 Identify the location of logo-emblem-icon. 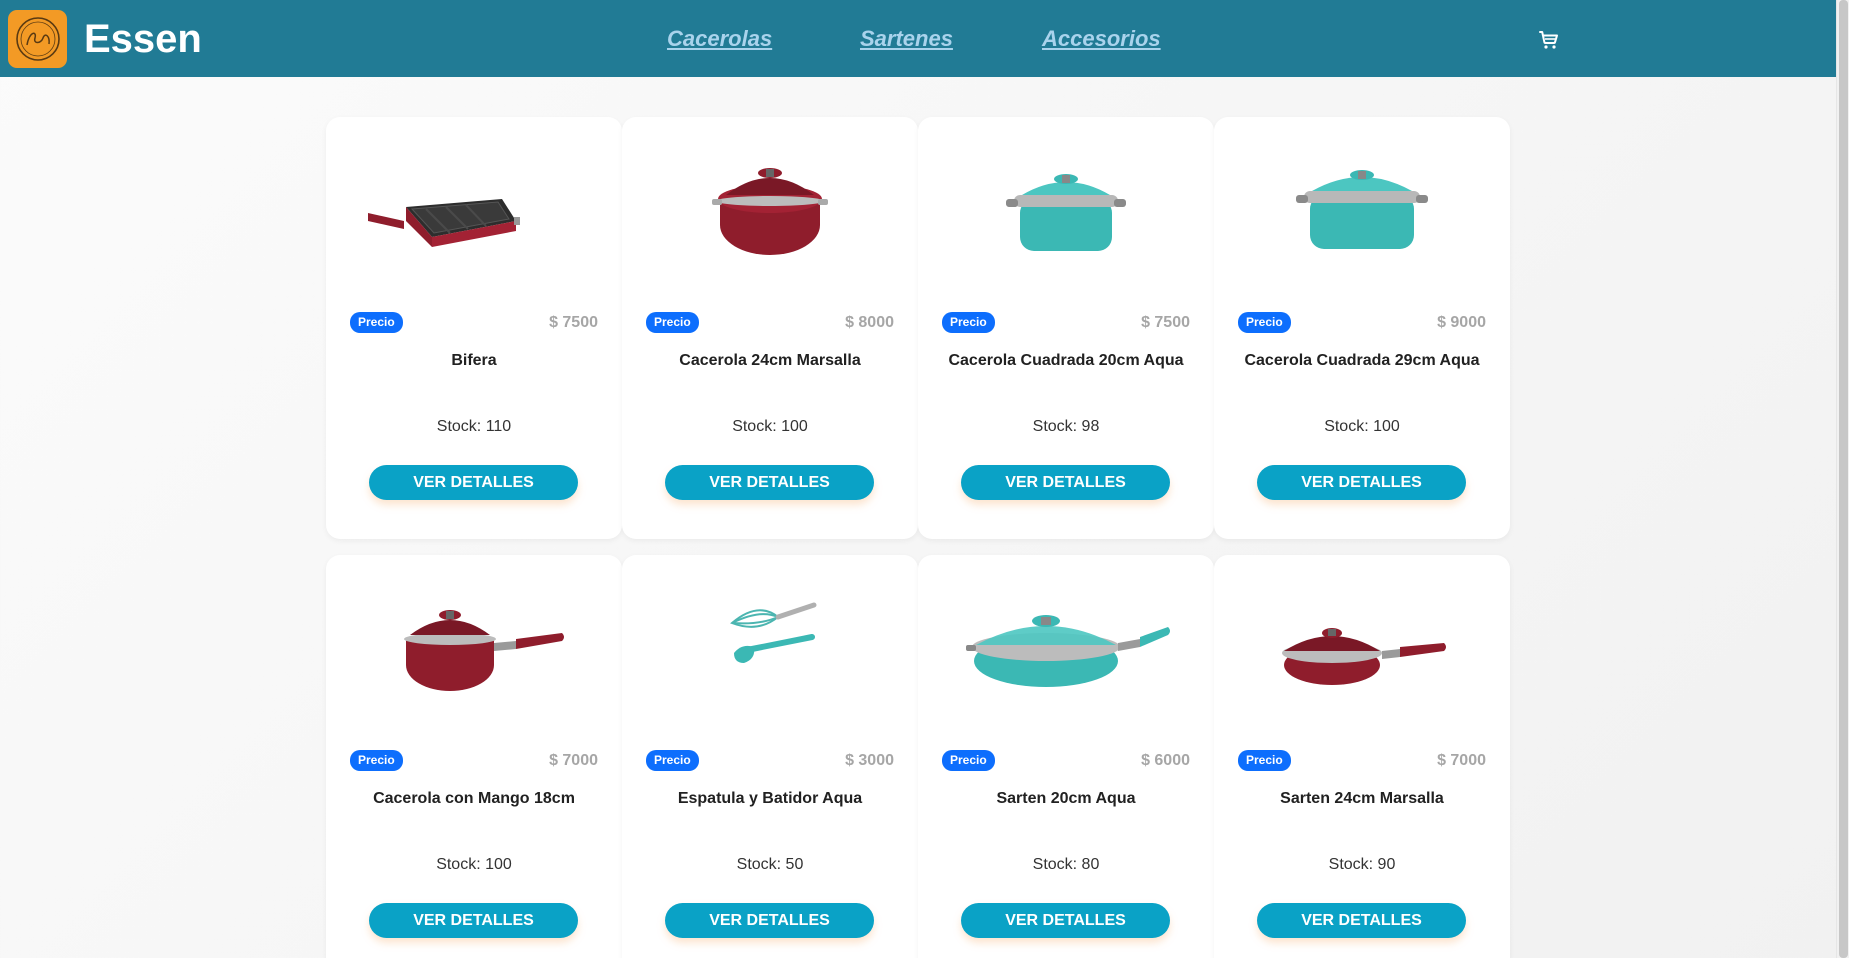
(37, 39).